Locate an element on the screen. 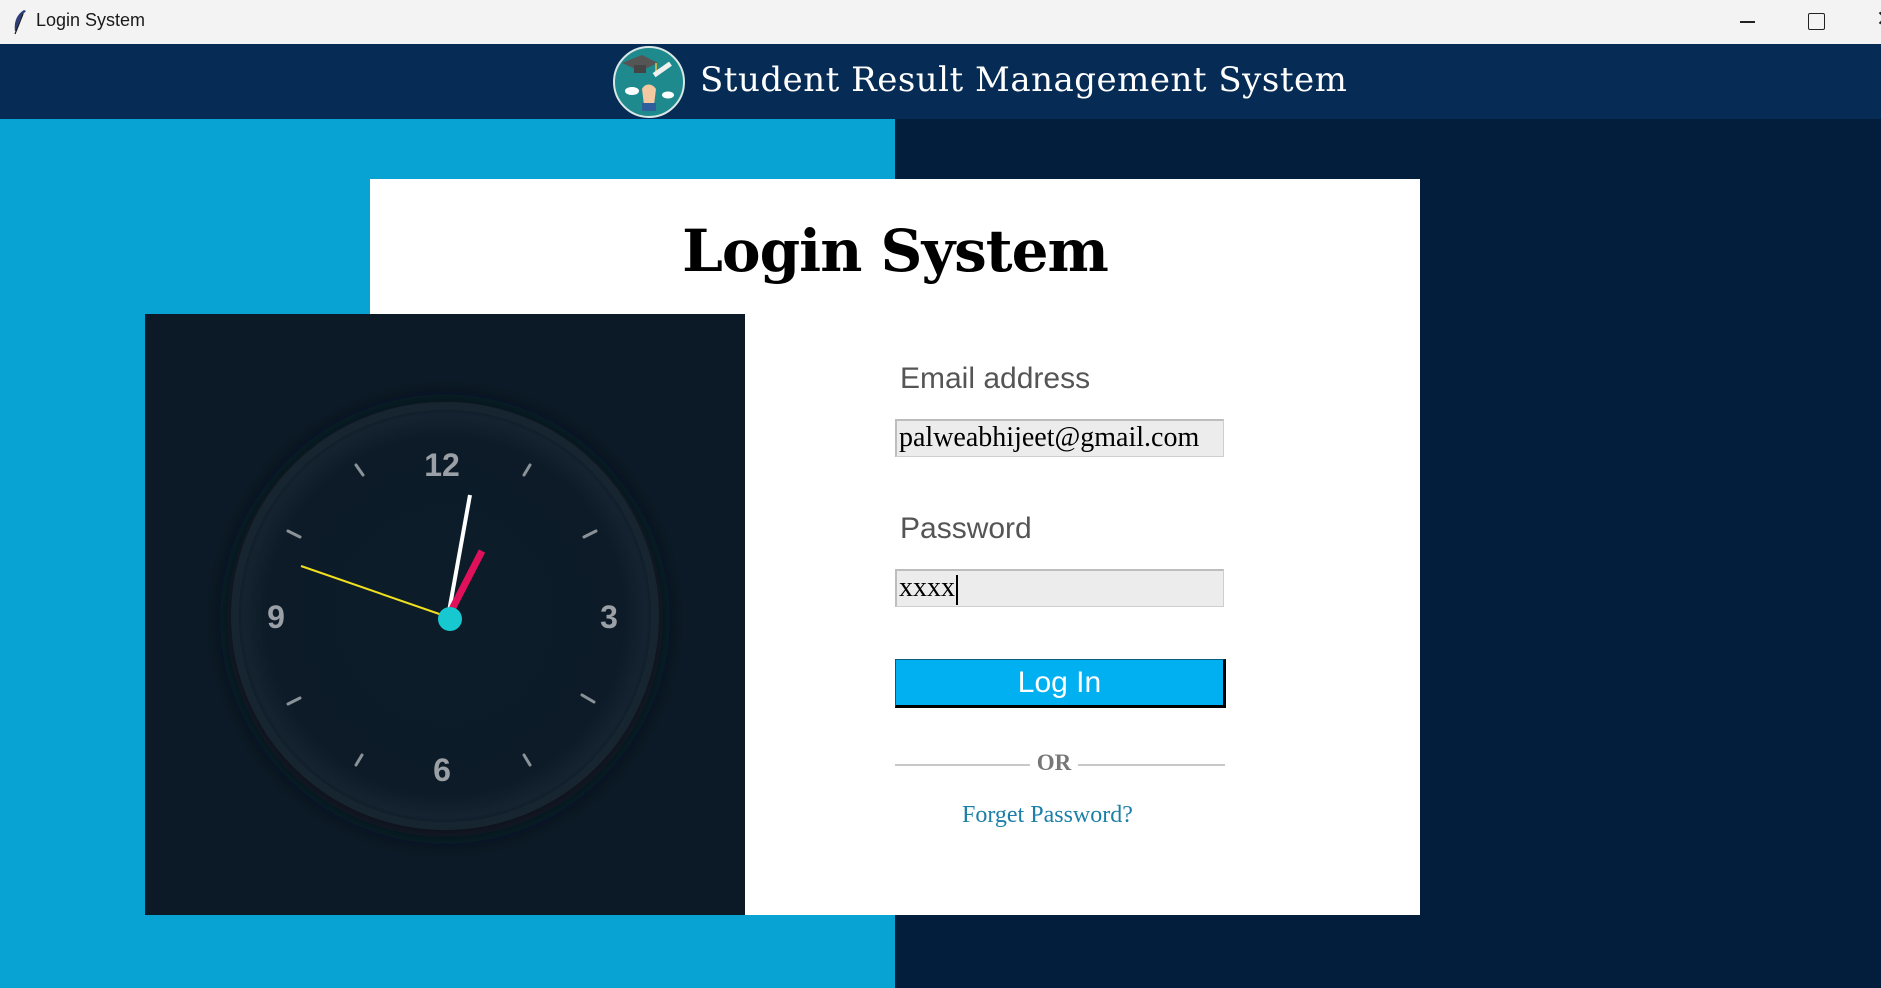  email-field: palweabhijeet@gmail.com is located at coordinates (1059, 438).